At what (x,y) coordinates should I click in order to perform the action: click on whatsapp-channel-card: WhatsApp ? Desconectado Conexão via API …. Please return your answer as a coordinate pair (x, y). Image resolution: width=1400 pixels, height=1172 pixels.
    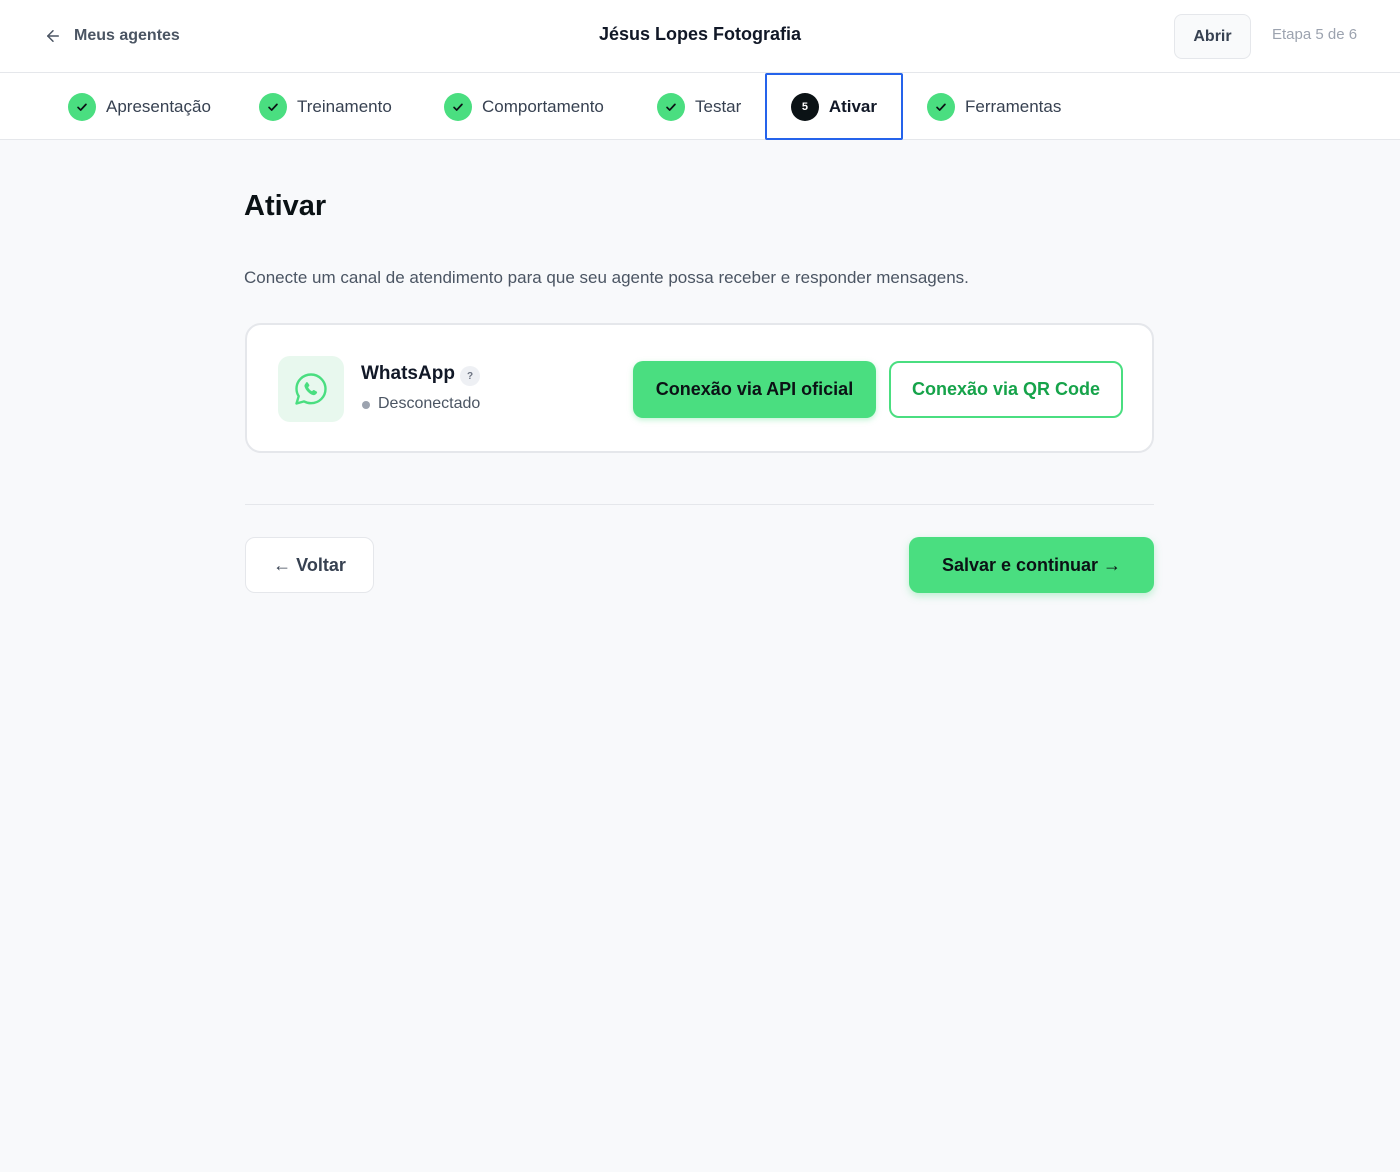
    Looking at the image, I should click on (699, 388).